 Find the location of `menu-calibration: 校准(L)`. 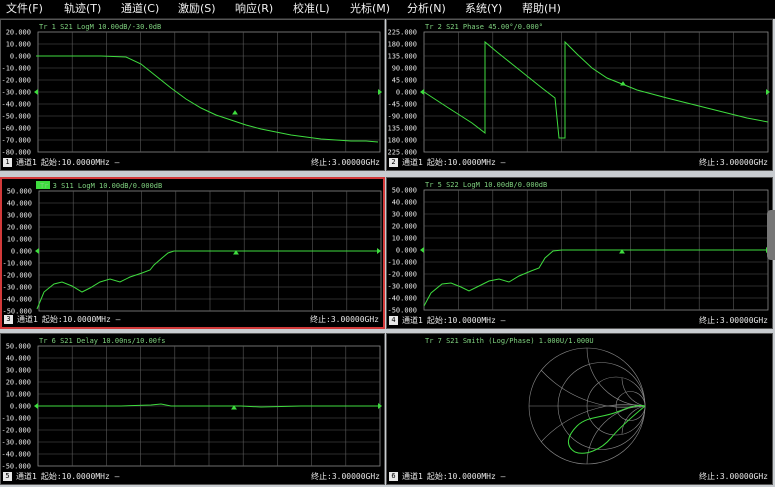

menu-calibration: 校准(L) is located at coordinates (311, 8).